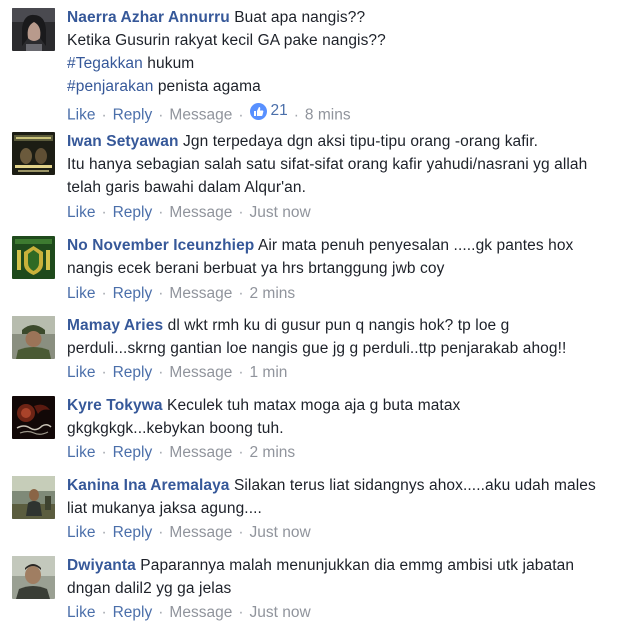  Describe the element at coordinates (279, 110) in the screenshot. I see `like-count: 21` at that location.